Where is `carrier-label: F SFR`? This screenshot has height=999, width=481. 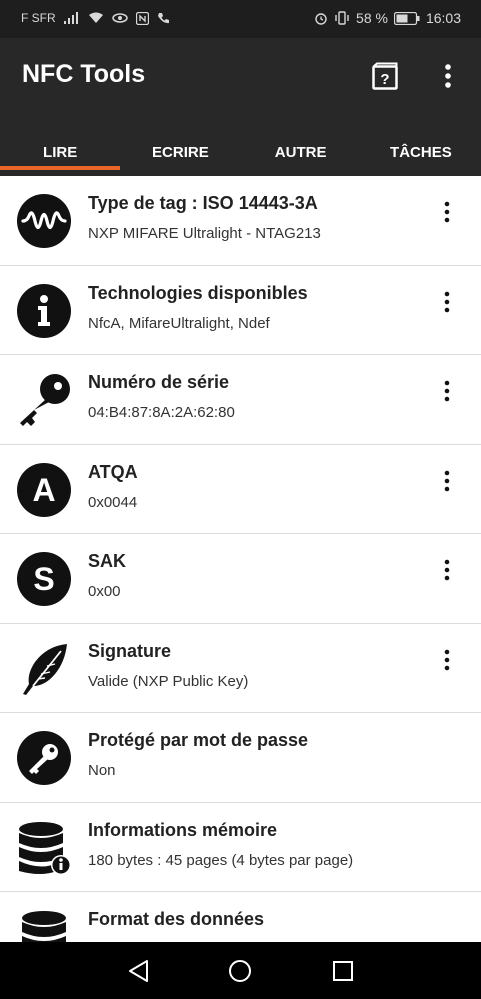 carrier-label: F SFR is located at coordinates (38, 18).